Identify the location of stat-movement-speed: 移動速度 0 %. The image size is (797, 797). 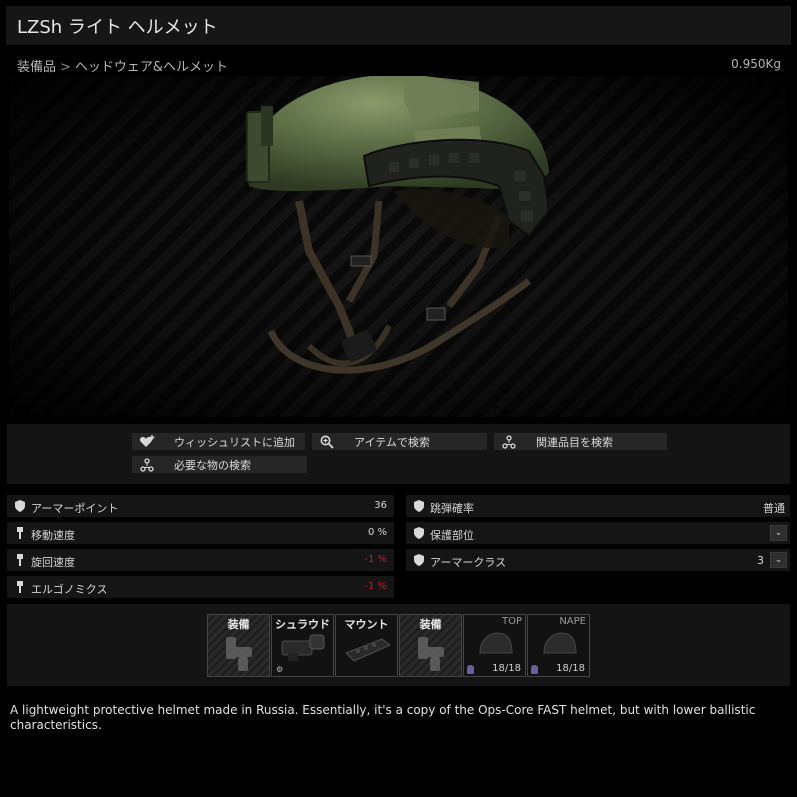
(200, 533).